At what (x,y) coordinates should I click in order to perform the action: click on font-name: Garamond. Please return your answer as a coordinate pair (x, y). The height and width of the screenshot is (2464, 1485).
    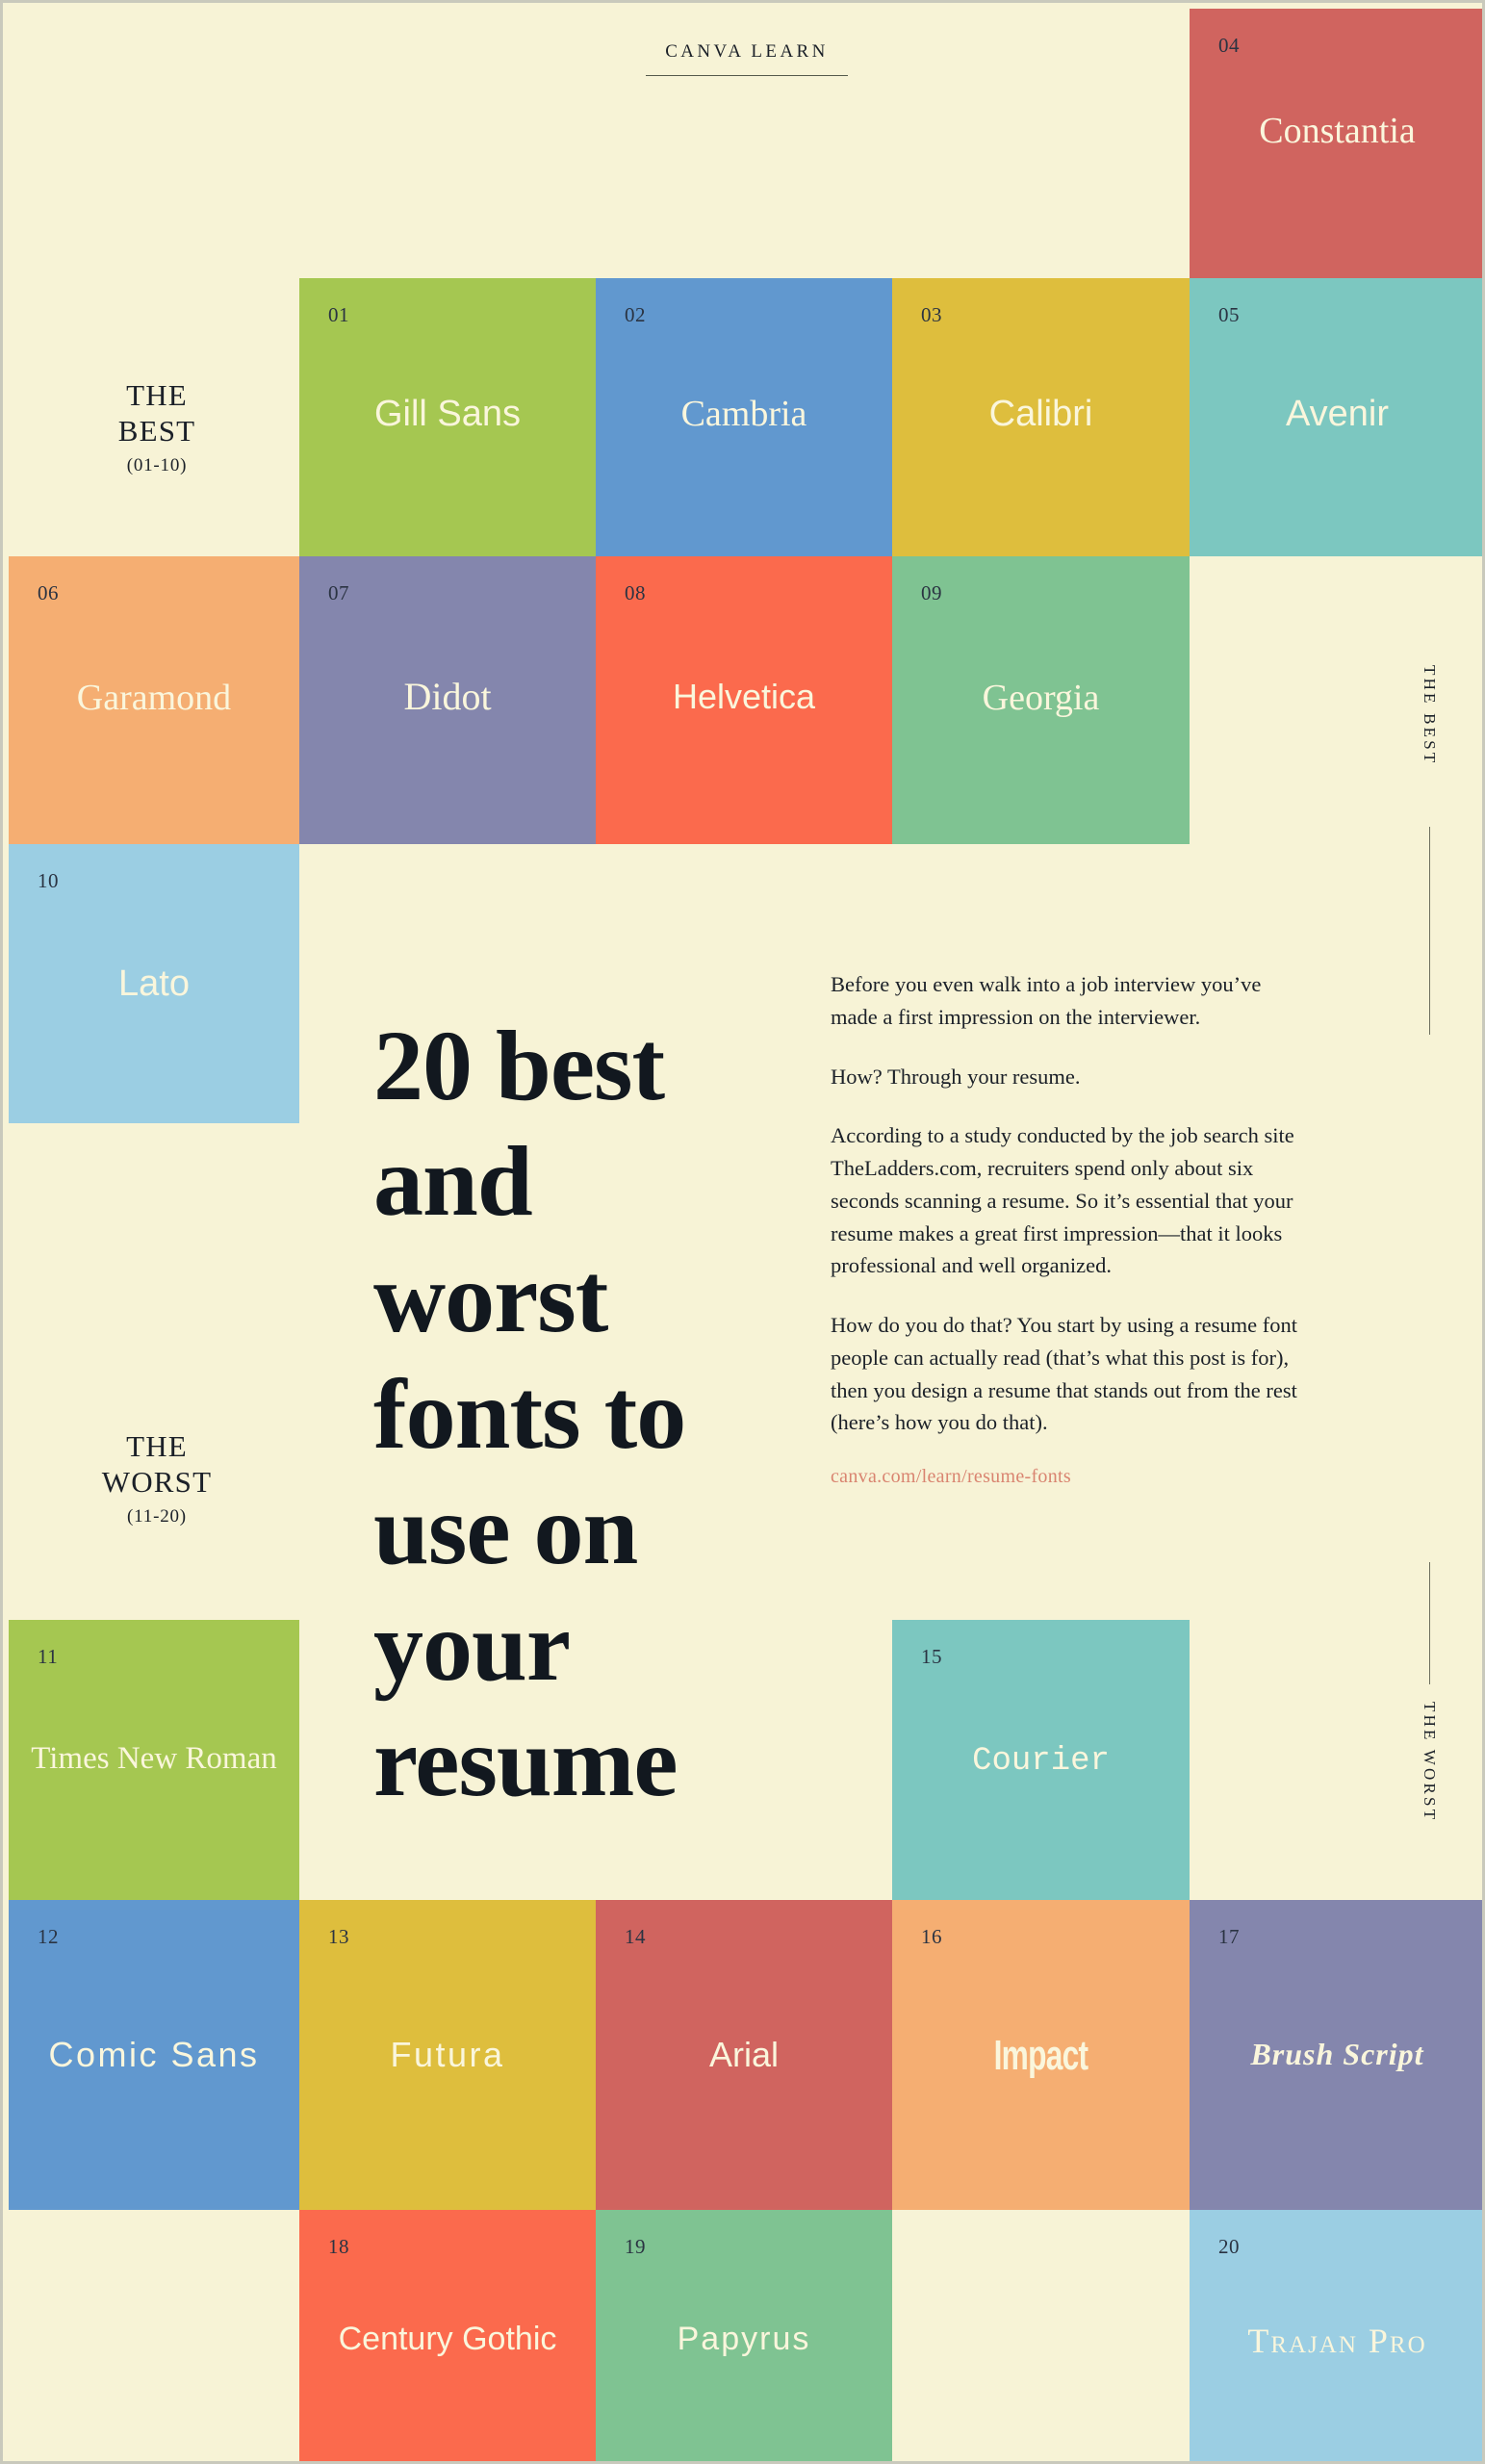
    Looking at the image, I should click on (154, 698).